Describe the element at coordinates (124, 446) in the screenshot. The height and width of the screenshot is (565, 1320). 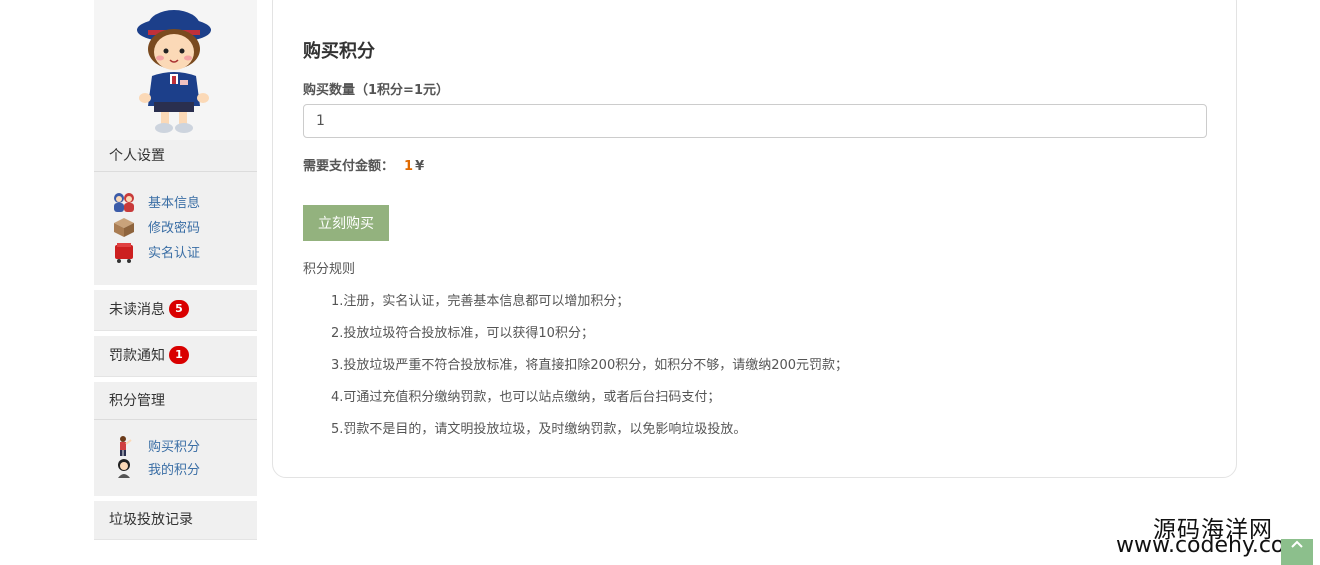
I see `person-pointing-icon` at that location.